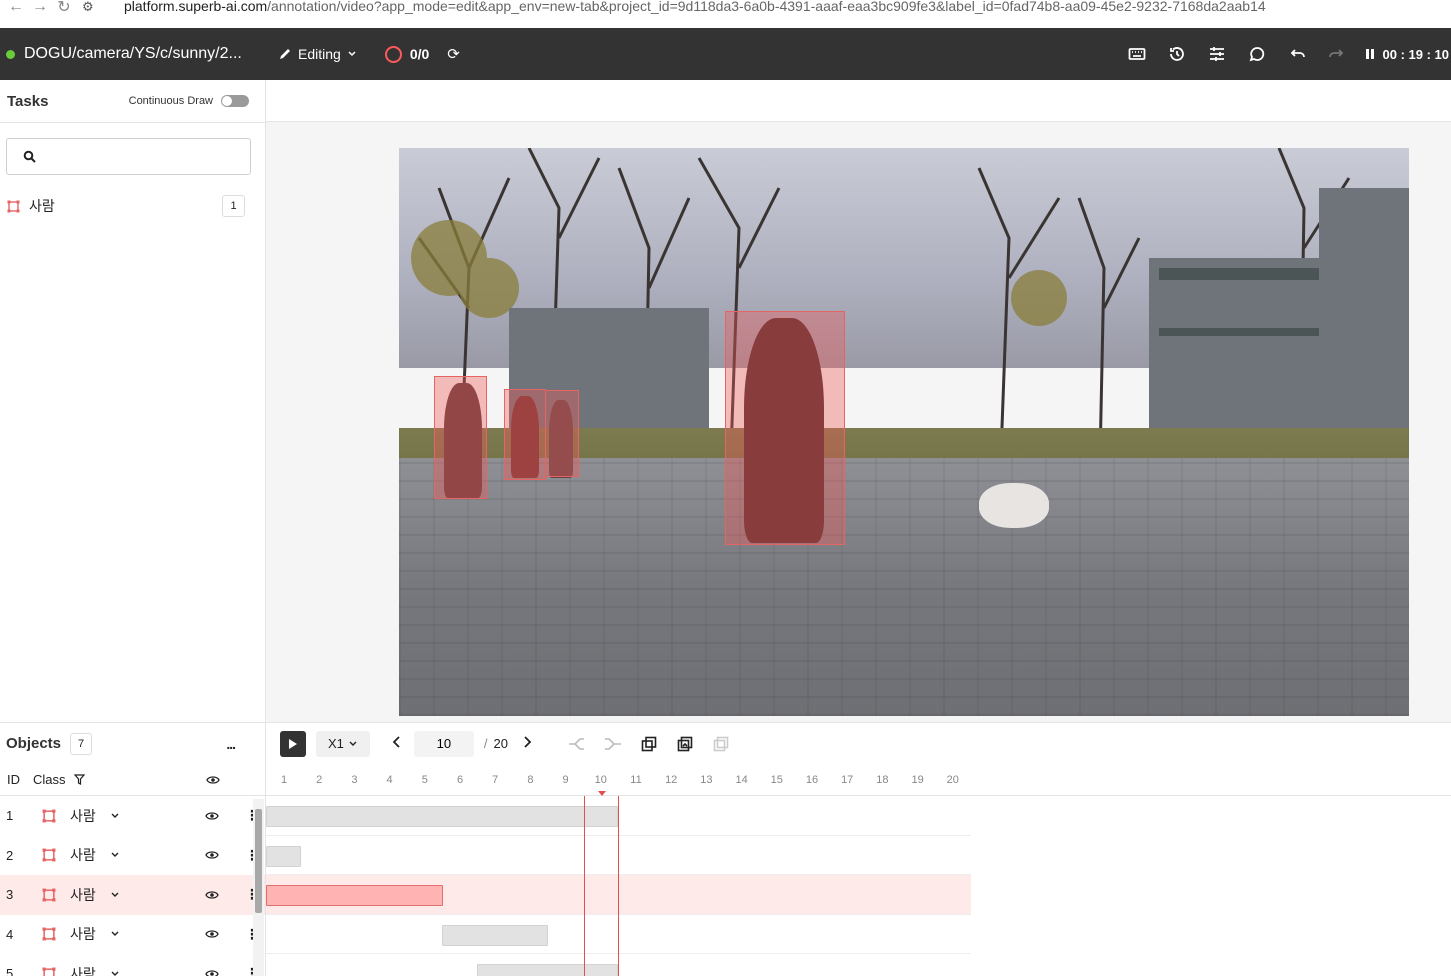 This screenshot has width=1451, height=976. I want to click on pause-icon, so click(1369, 54).